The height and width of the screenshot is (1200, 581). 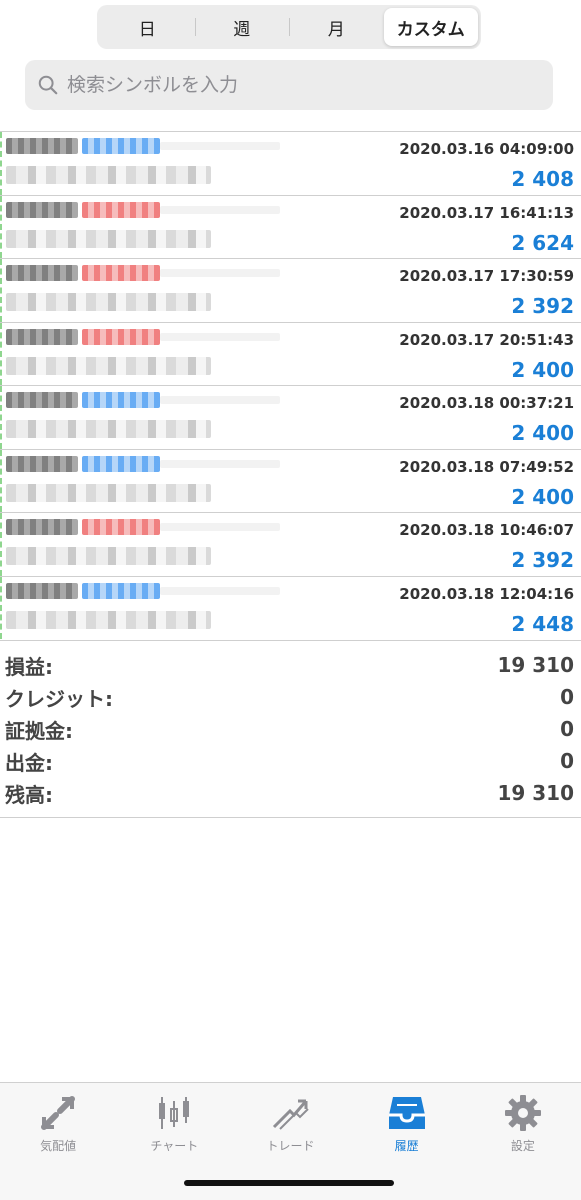 I want to click on account-summary: 損益: 19 310 クレジット: 0 証拠金: 0 出金: 0 残高: 19 310, so click(x=290, y=729).